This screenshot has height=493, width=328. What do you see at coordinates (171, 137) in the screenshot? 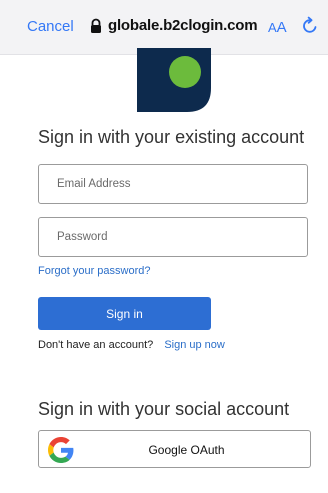
I see `signin-heading: Sign in with your existing account` at bounding box center [171, 137].